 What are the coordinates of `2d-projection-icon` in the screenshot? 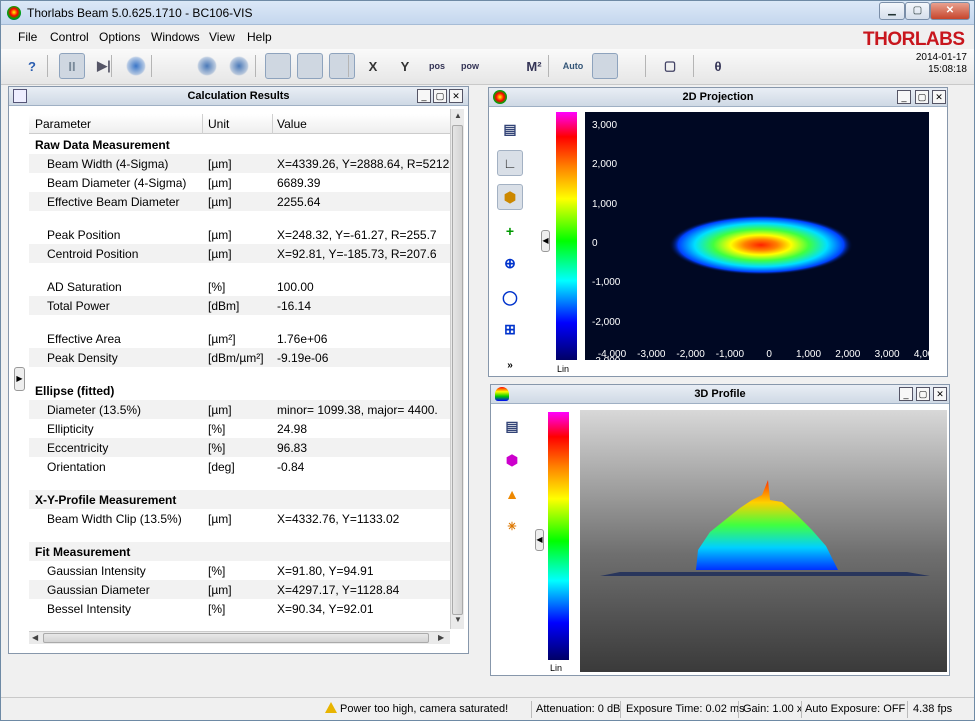 It's located at (278, 66).